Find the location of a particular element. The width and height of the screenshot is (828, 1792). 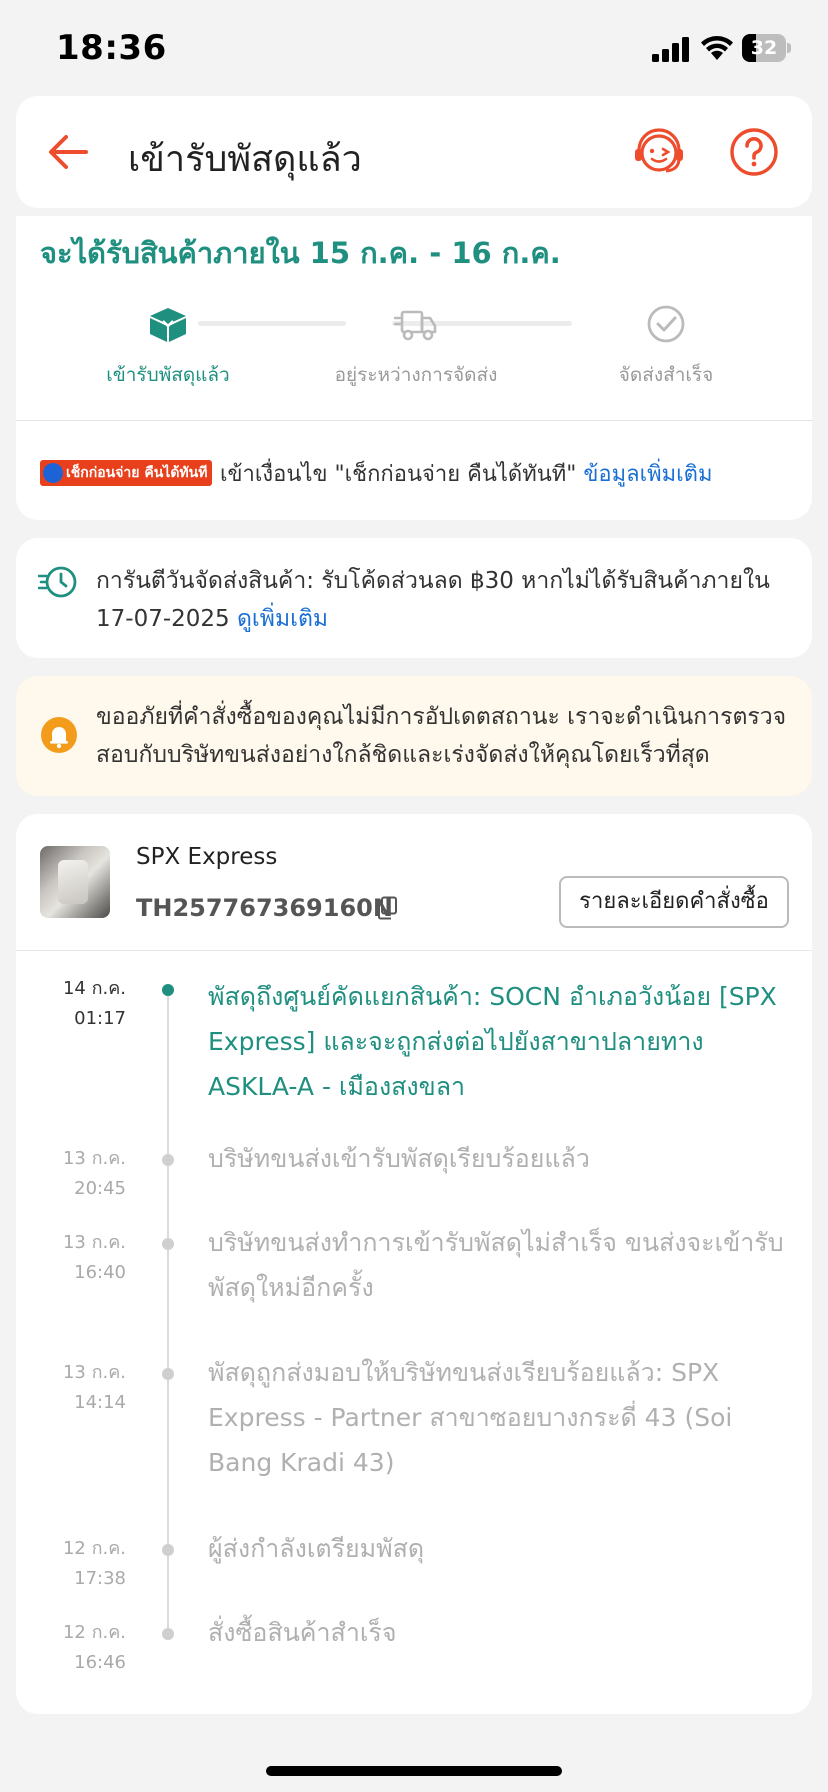

step-label-picked-up: เข้ารับพัสดุแล้ว is located at coordinates (168, 375).